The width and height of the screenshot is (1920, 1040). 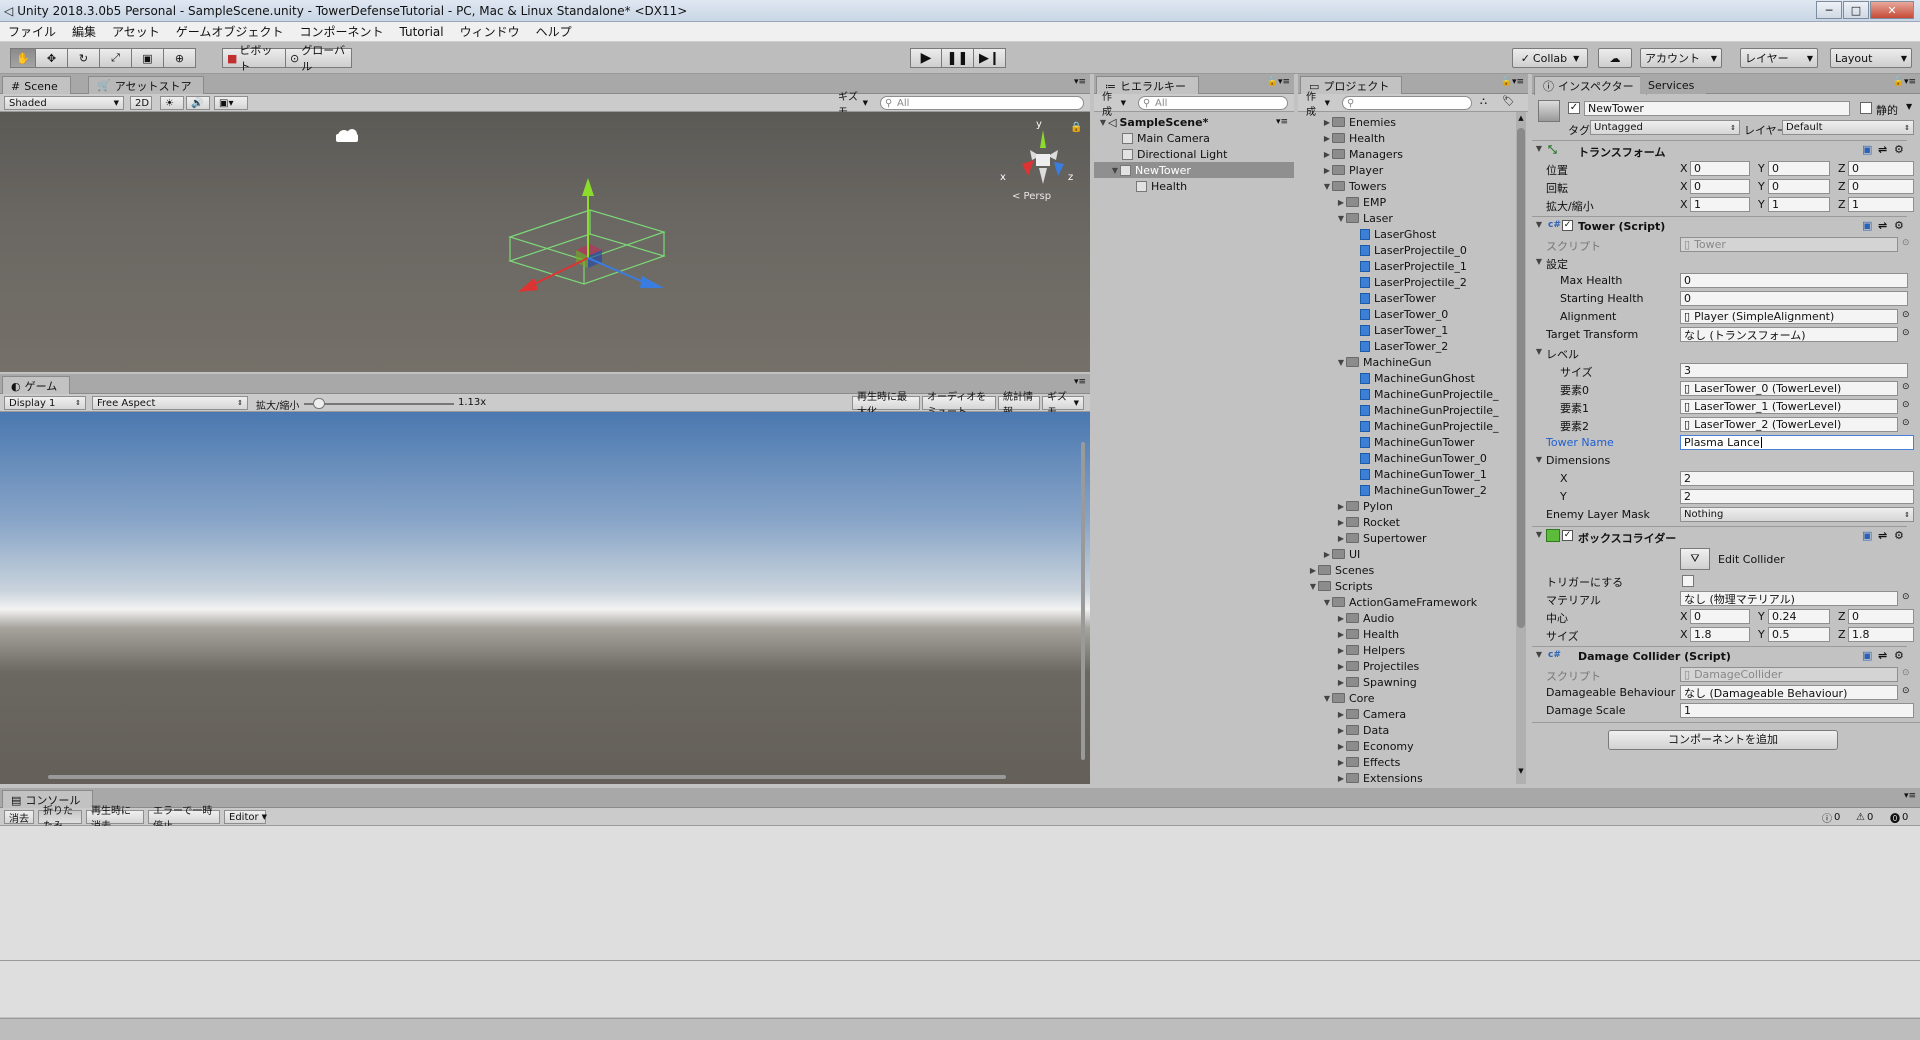 What do you see at coordinates (1352, 170) in the screenshot?
I see `project-item: ▶ Player` at bounding box center [1352, 170].